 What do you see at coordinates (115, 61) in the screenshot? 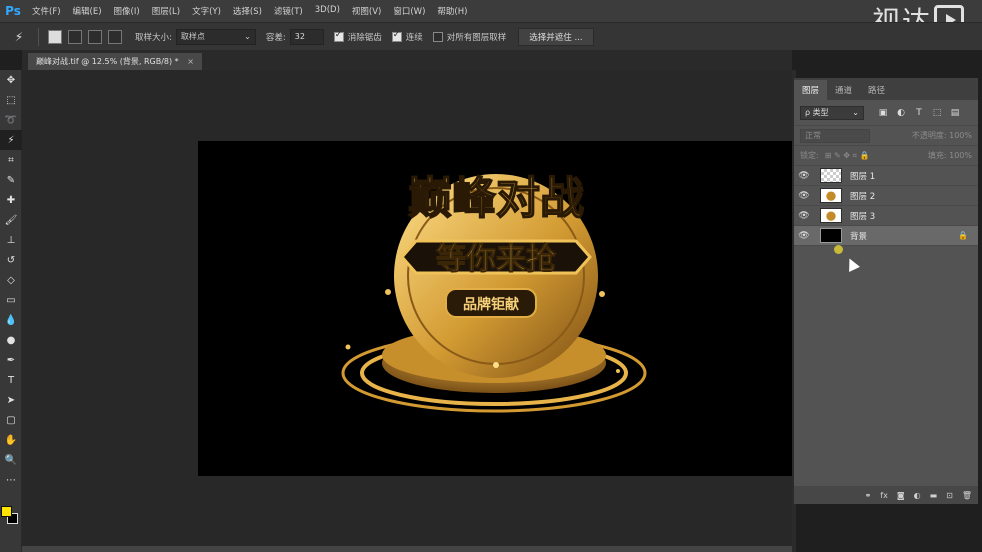
I see `document-tab: 巅峰对战.tif @ 12.5% (背景, RGB/8) * ×` at bounding box center [115, 61].